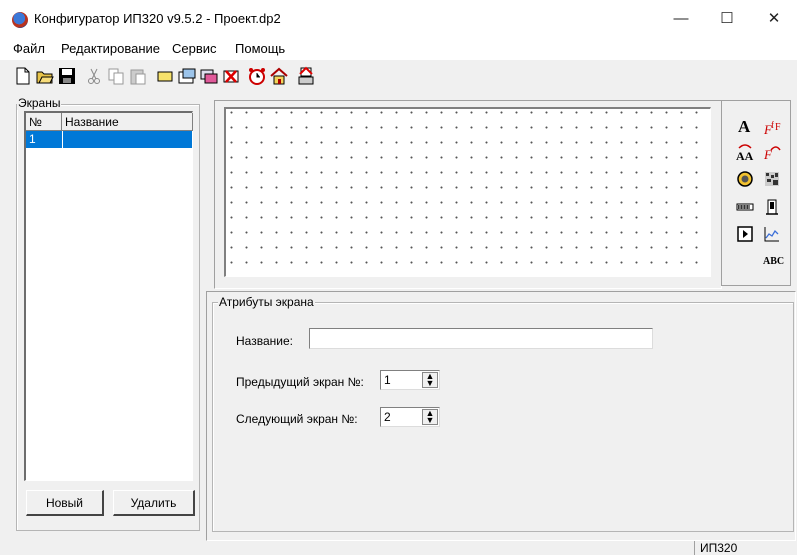 This screenshot has width=797, height=555. I want to click on svg-text: f, so click(772, 125).